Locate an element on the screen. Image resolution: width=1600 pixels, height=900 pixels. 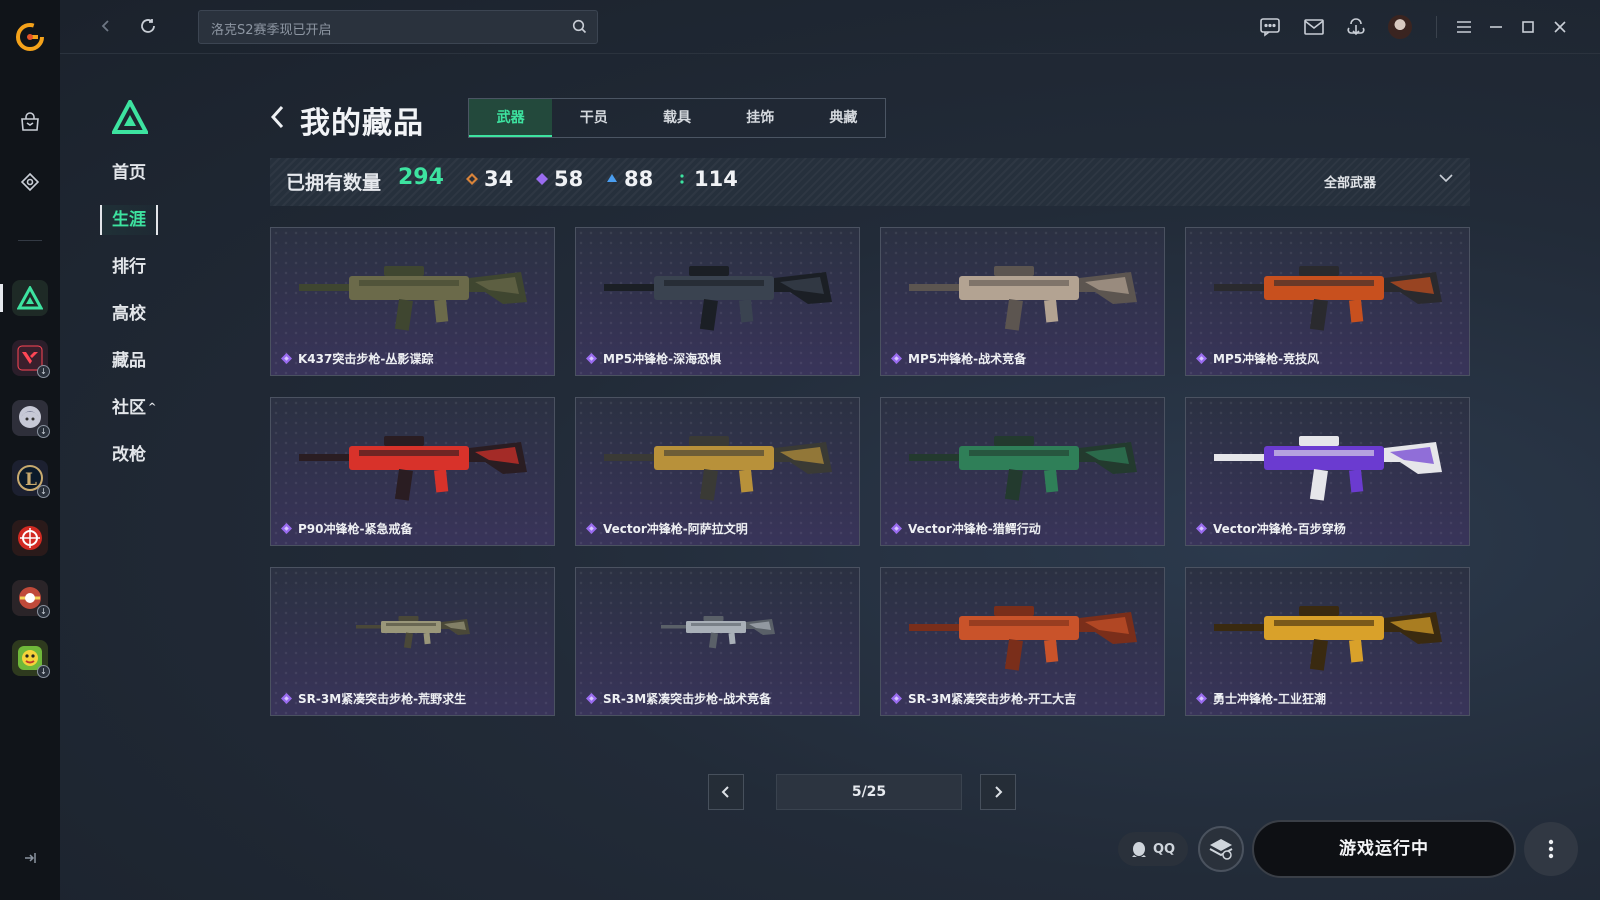
maximize-icon is located at coordinates (1528, 27).